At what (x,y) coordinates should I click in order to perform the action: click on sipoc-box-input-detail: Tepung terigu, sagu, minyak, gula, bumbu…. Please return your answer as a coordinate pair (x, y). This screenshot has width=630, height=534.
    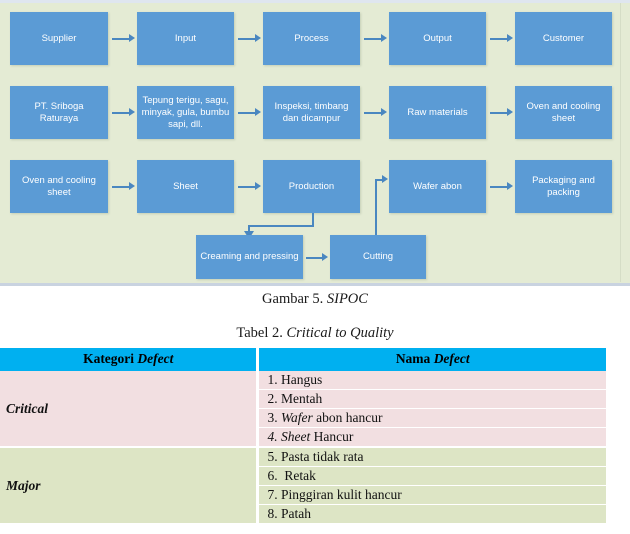
    Looking at the image, I should click on (185, 112).